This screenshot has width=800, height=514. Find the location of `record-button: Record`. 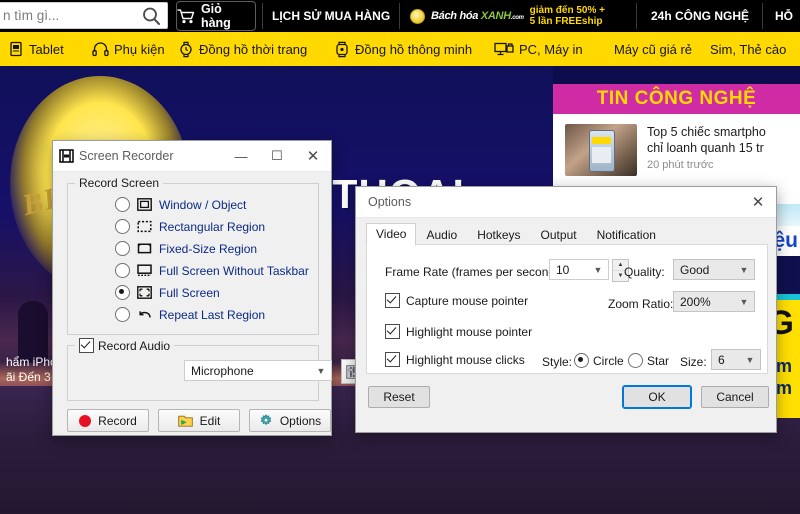

record-button: Record is located at coordinates (108, 420).